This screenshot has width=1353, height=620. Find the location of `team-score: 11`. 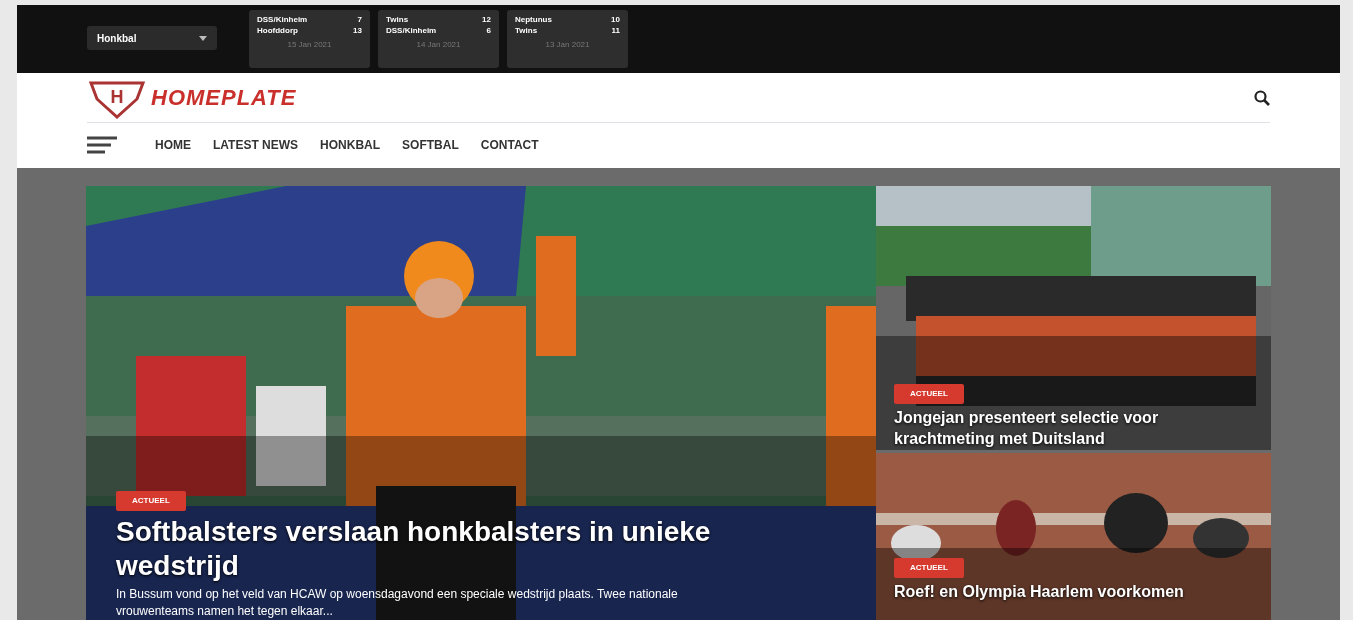

team-score: 11 is located at coordinates (615, 30).